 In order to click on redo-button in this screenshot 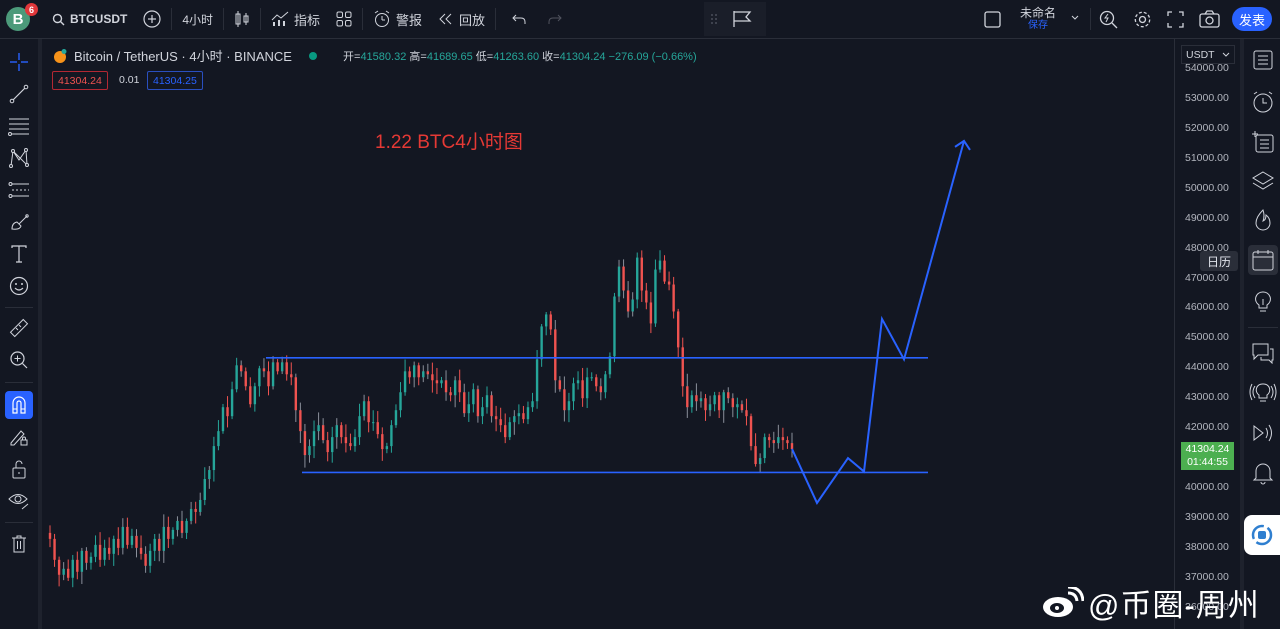, I will do `click(555, 19)`.